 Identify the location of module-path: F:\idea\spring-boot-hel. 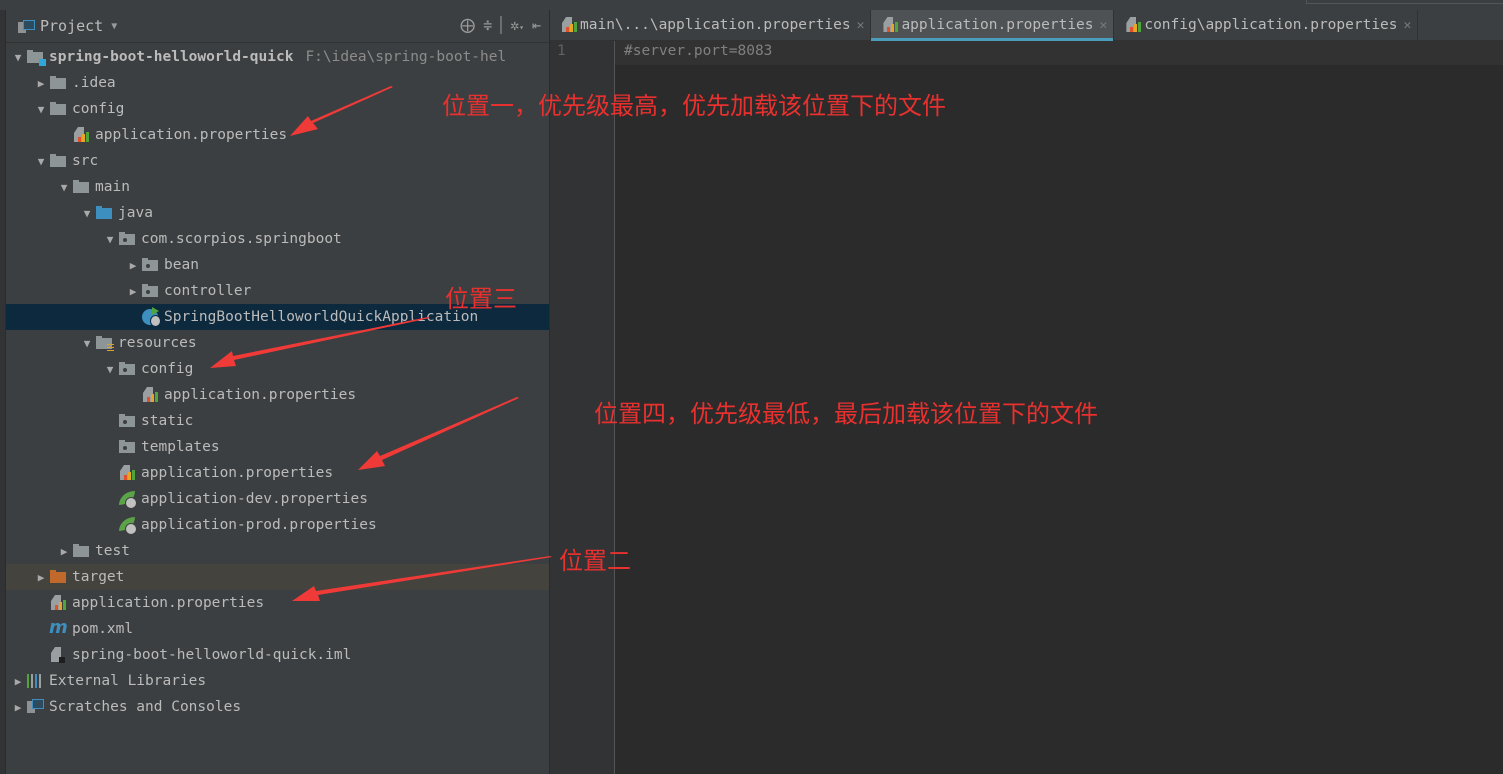
(406, 57).